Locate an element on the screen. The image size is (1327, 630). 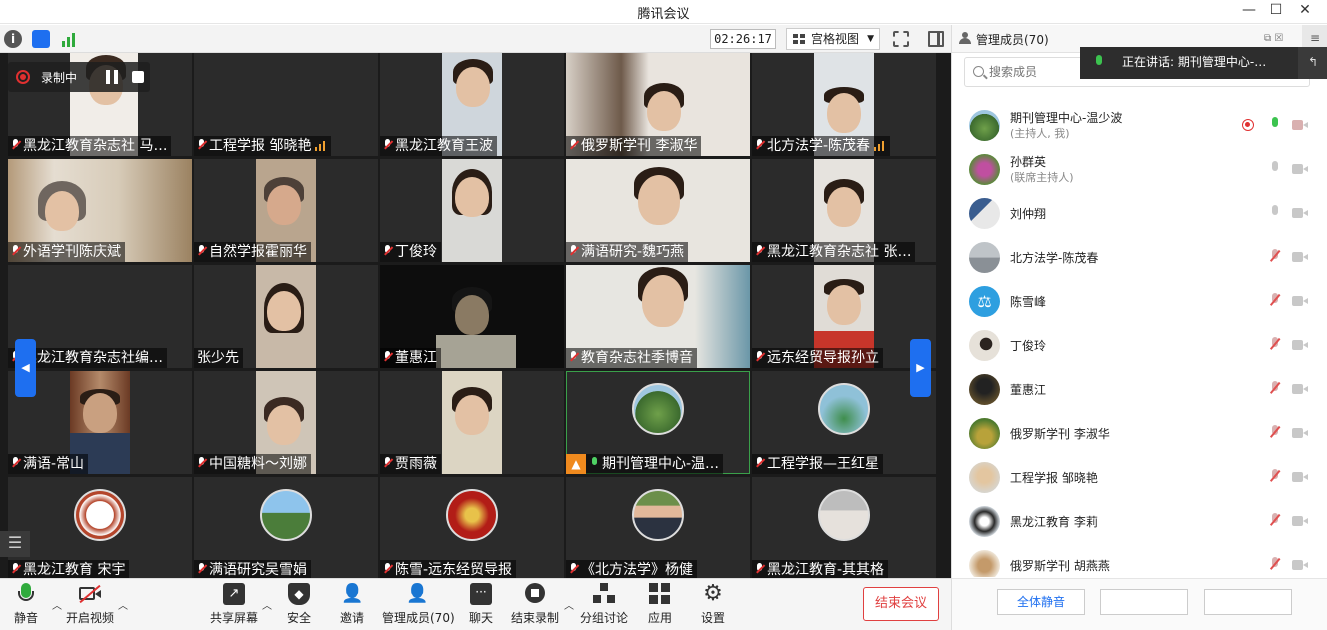
member-row: 工程学报 邹晓艳 is located at coordinates (1139, 477).